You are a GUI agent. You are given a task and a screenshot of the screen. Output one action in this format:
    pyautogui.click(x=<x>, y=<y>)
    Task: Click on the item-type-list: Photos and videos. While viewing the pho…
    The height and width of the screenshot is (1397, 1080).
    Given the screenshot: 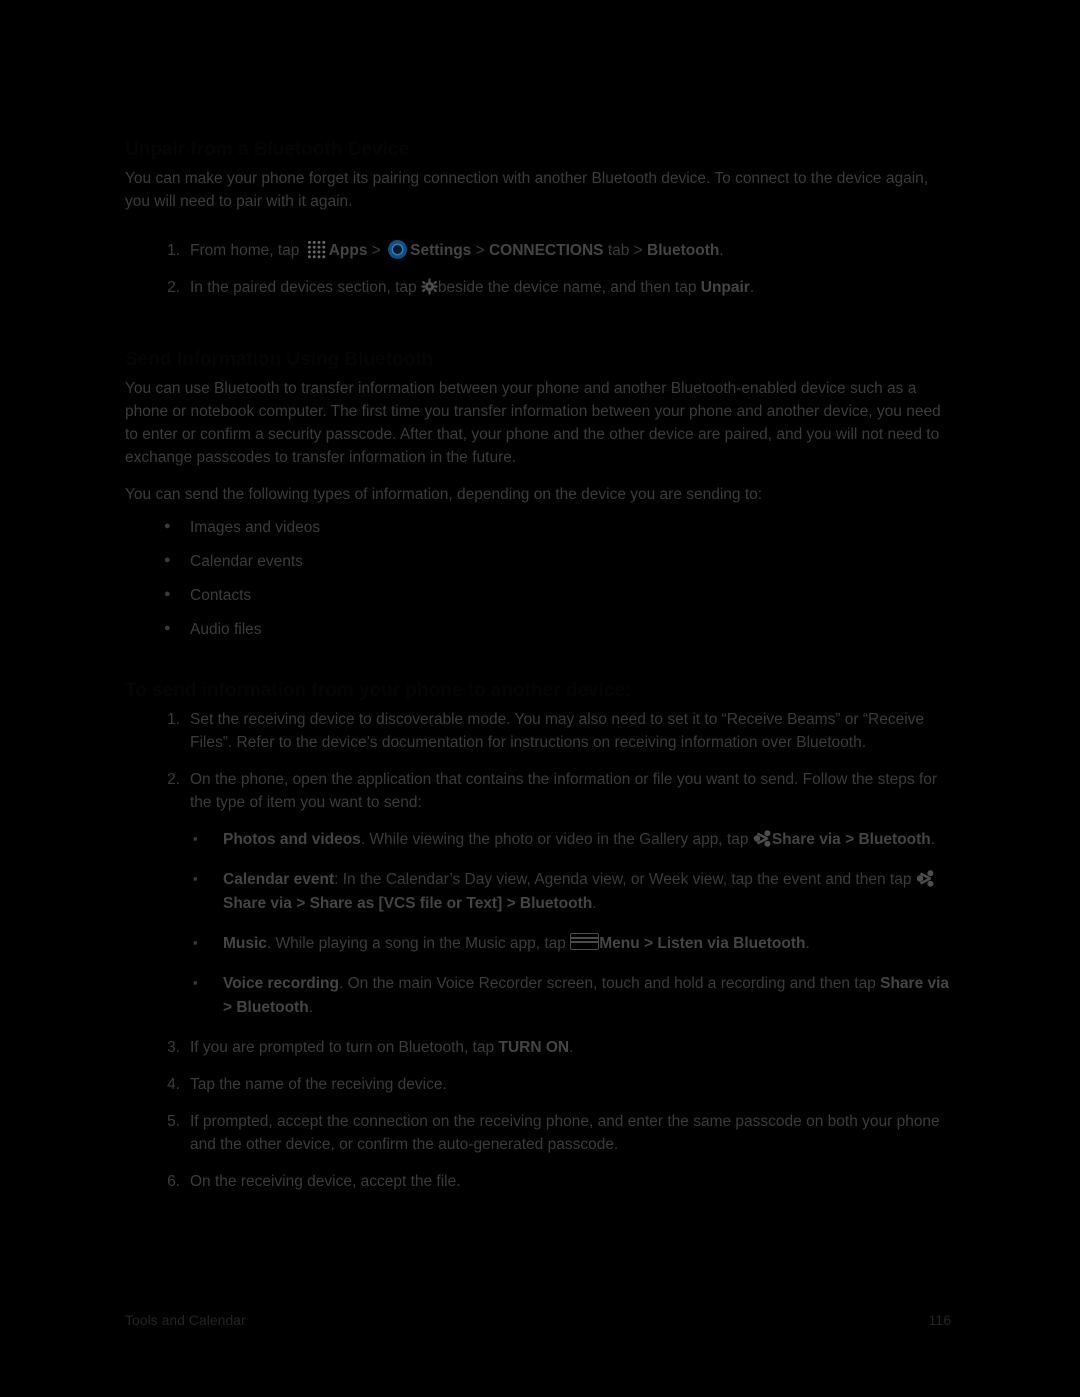 What is the action you would take?
    pyautogui.click(x=570, y=923)
    